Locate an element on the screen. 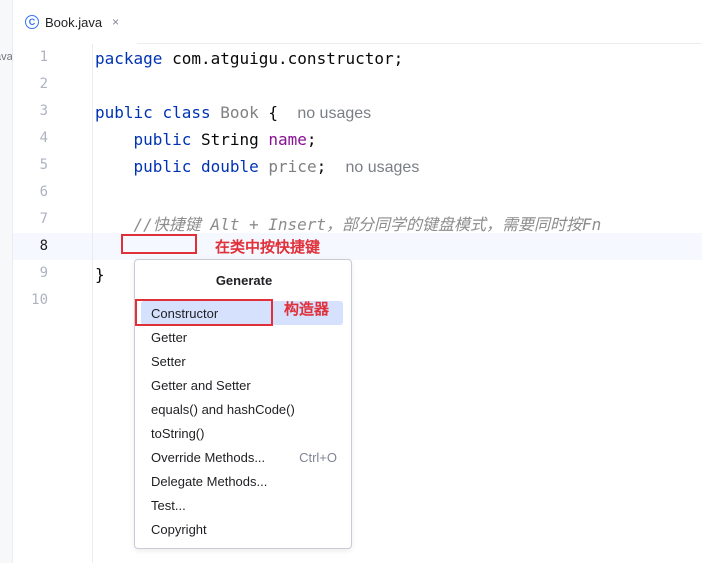  tab-book-java: C Book.java × is located at coordinates (75, 22).